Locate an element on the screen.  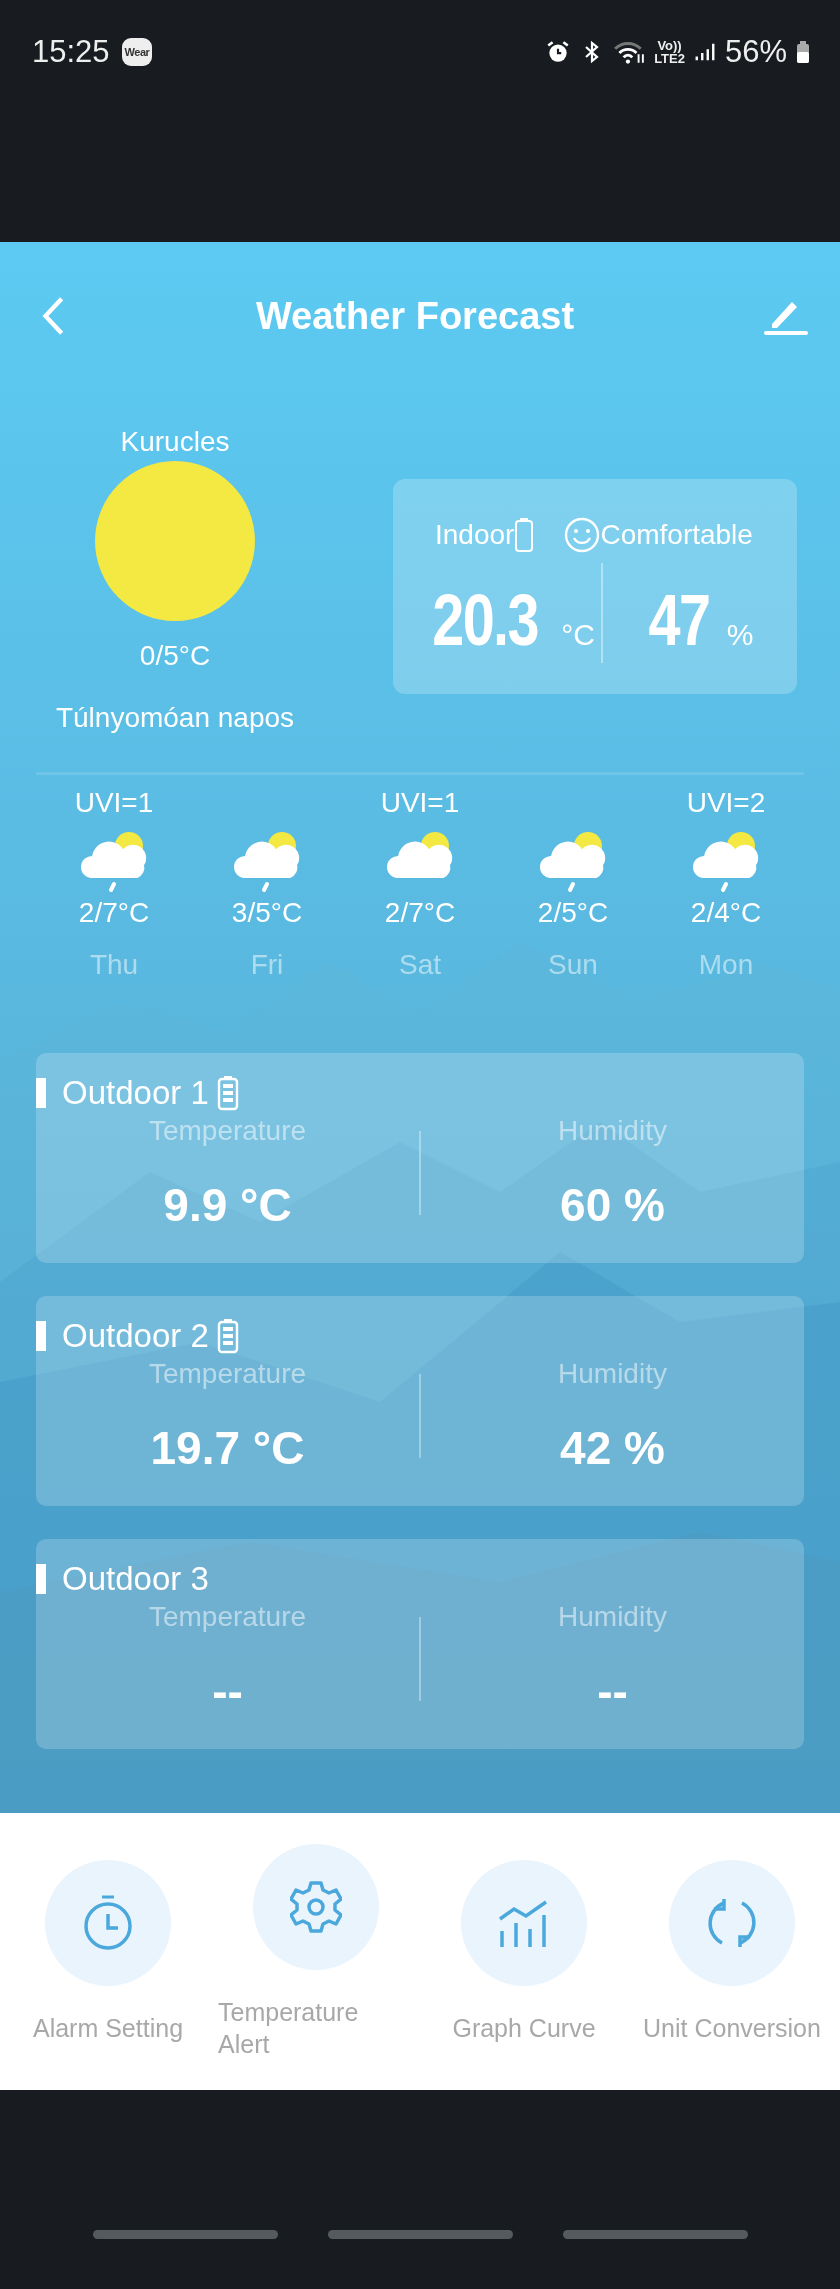
indoor-label: Indoor is located at coordinates (475, 535).